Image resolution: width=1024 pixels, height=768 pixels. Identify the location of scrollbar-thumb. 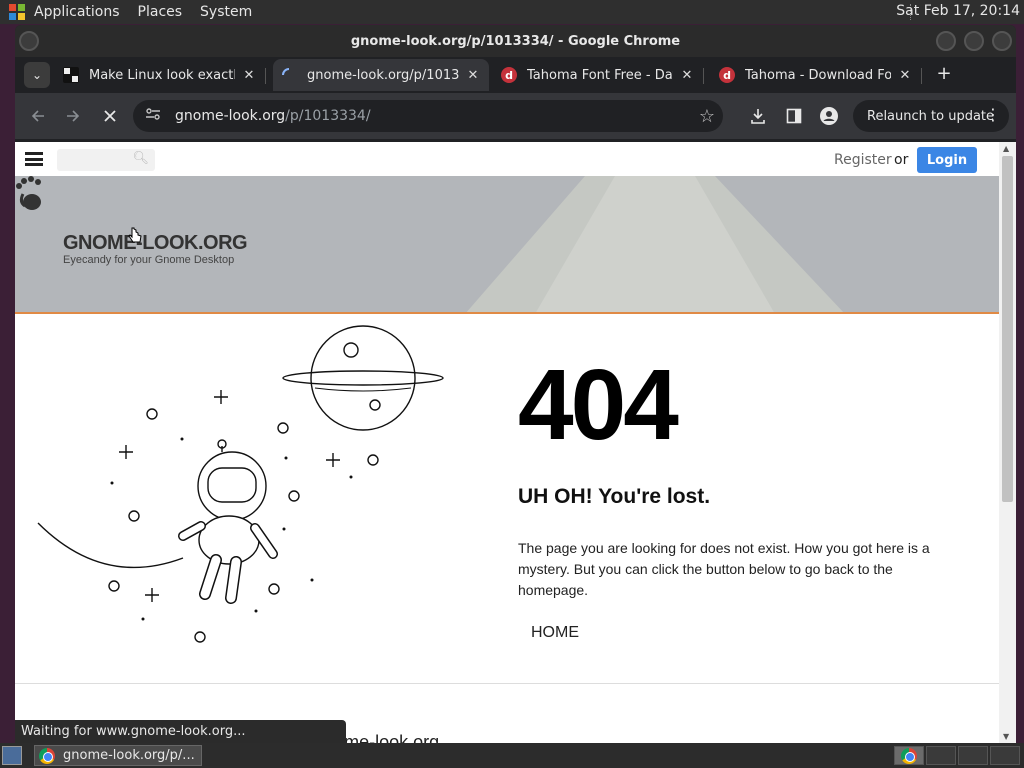
(1007, 329).